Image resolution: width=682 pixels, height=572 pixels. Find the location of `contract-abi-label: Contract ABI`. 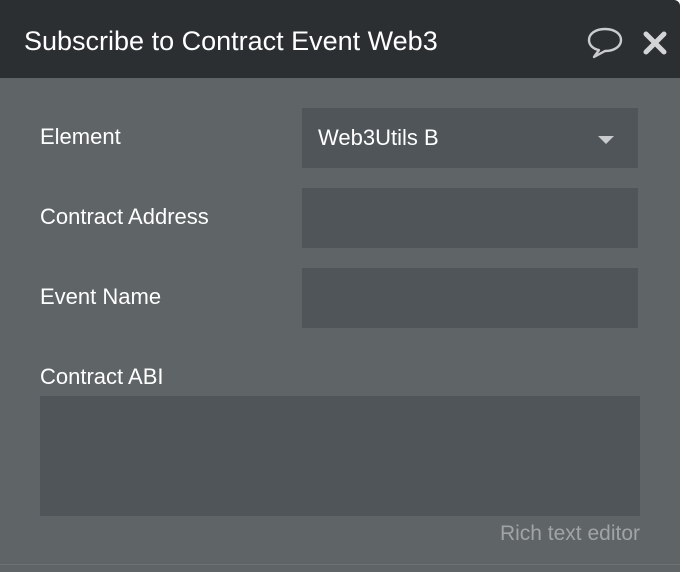

contract-abi-label: Contract ABI is located at coordinates (102, 376).